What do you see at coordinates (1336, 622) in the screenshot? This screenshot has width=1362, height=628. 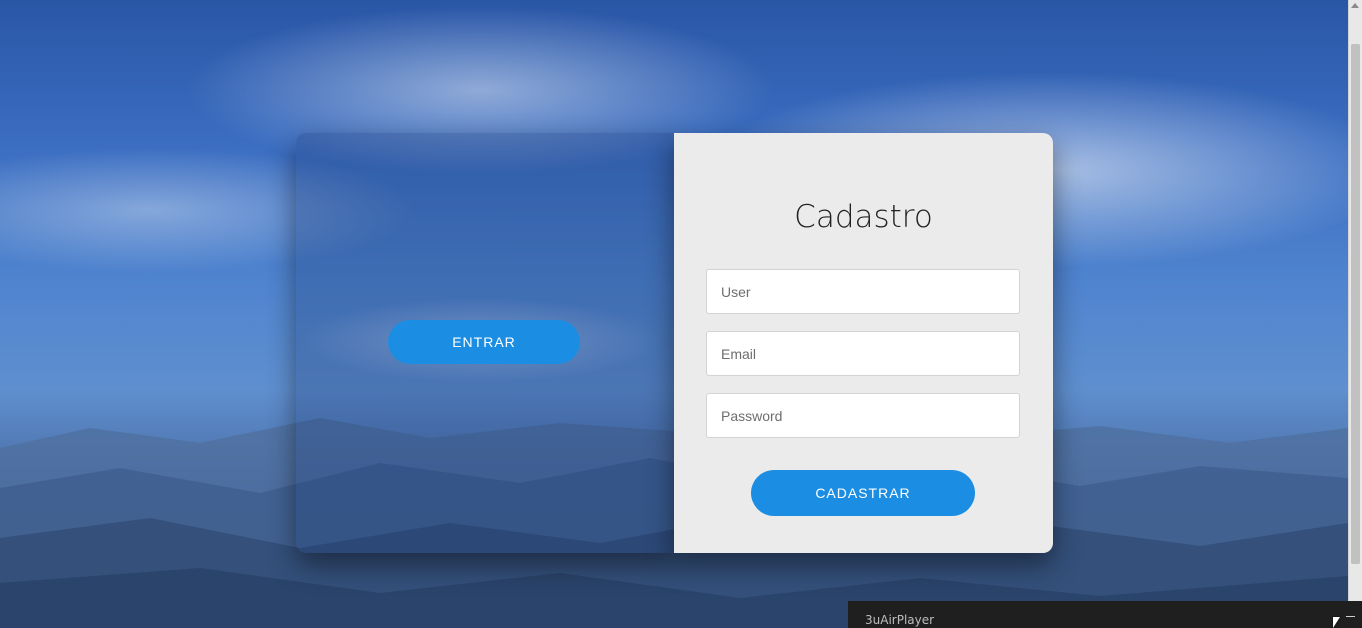 I see `arrow-cursor-icon` at bounding box center [1336, 622].